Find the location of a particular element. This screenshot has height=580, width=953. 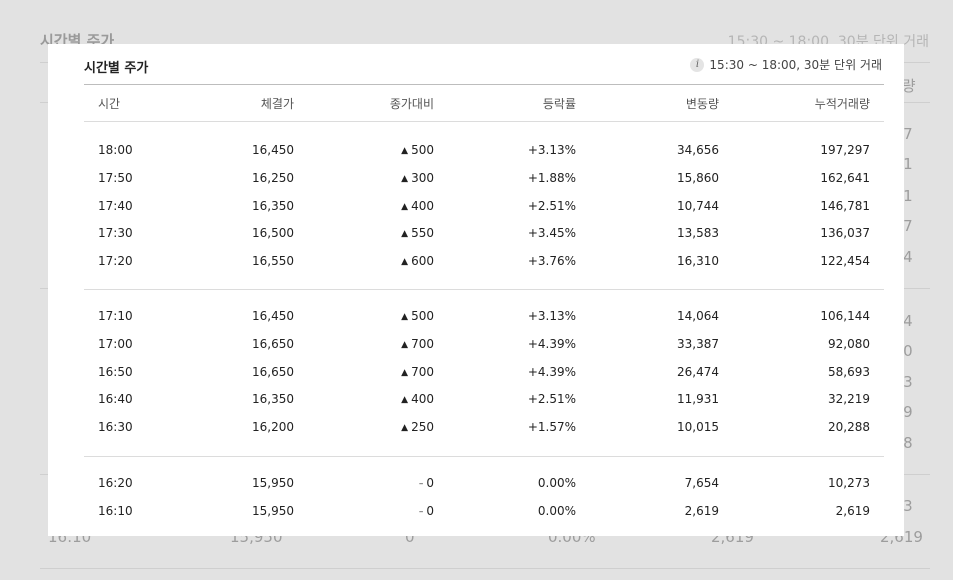

cell-rate: +1.88% is located at coordinates (551, 177).